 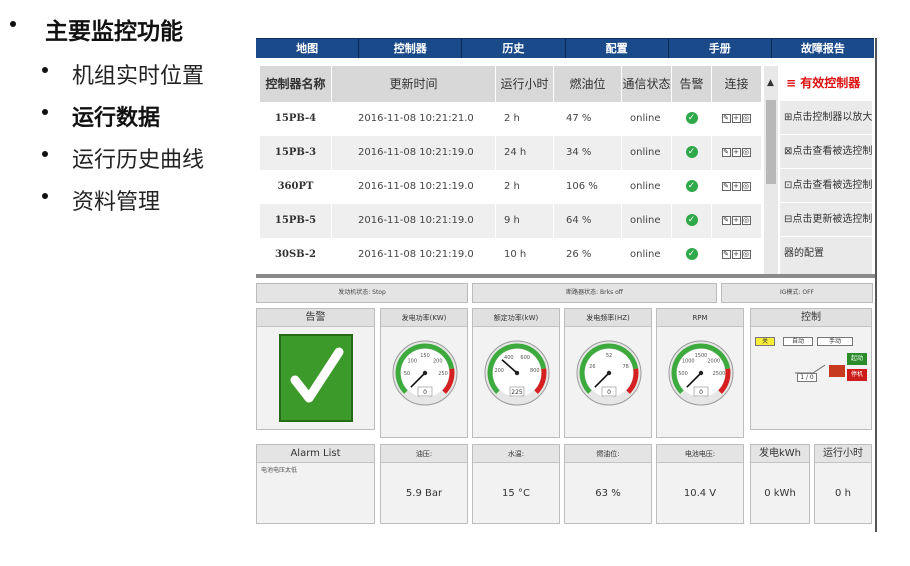 What do you see at coordinates (765, 341) in the screenshot?
I see `mode-off-button: 关` at bounding box center [765, 341].